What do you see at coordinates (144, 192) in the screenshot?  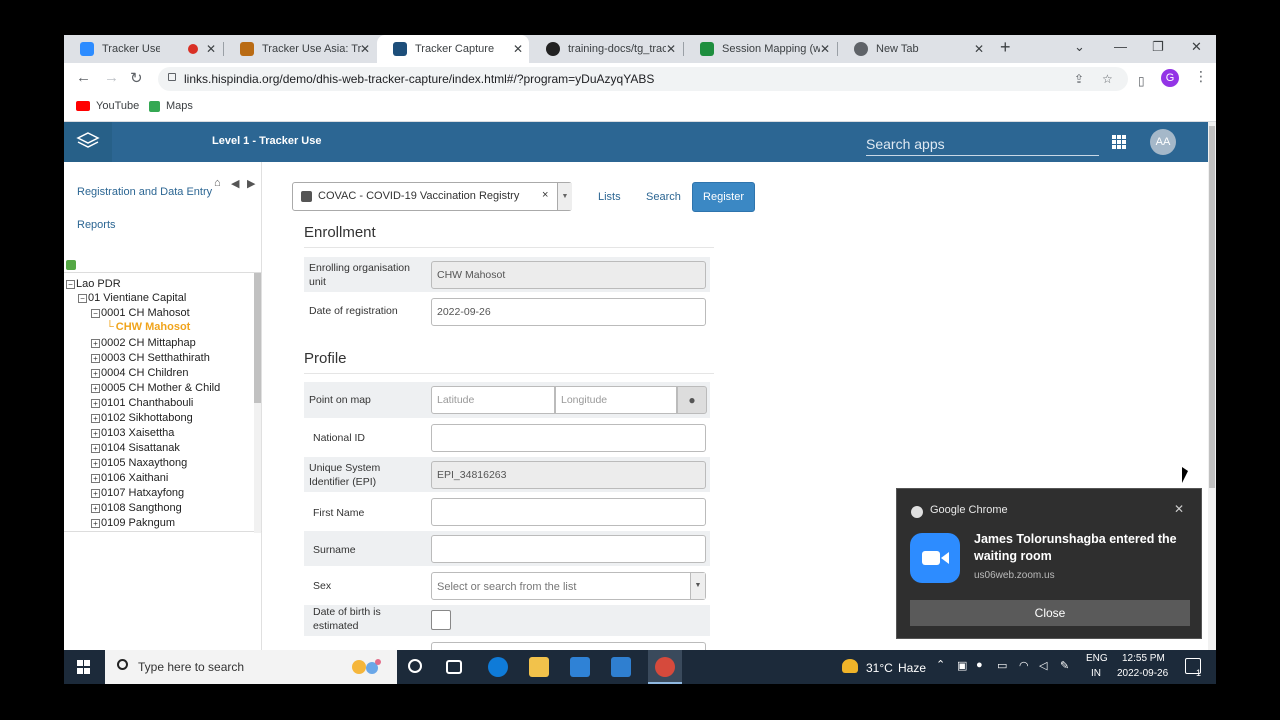 I see `registration-data-entry-link: Registration and Data Entry` at bounding box center [144, 192].